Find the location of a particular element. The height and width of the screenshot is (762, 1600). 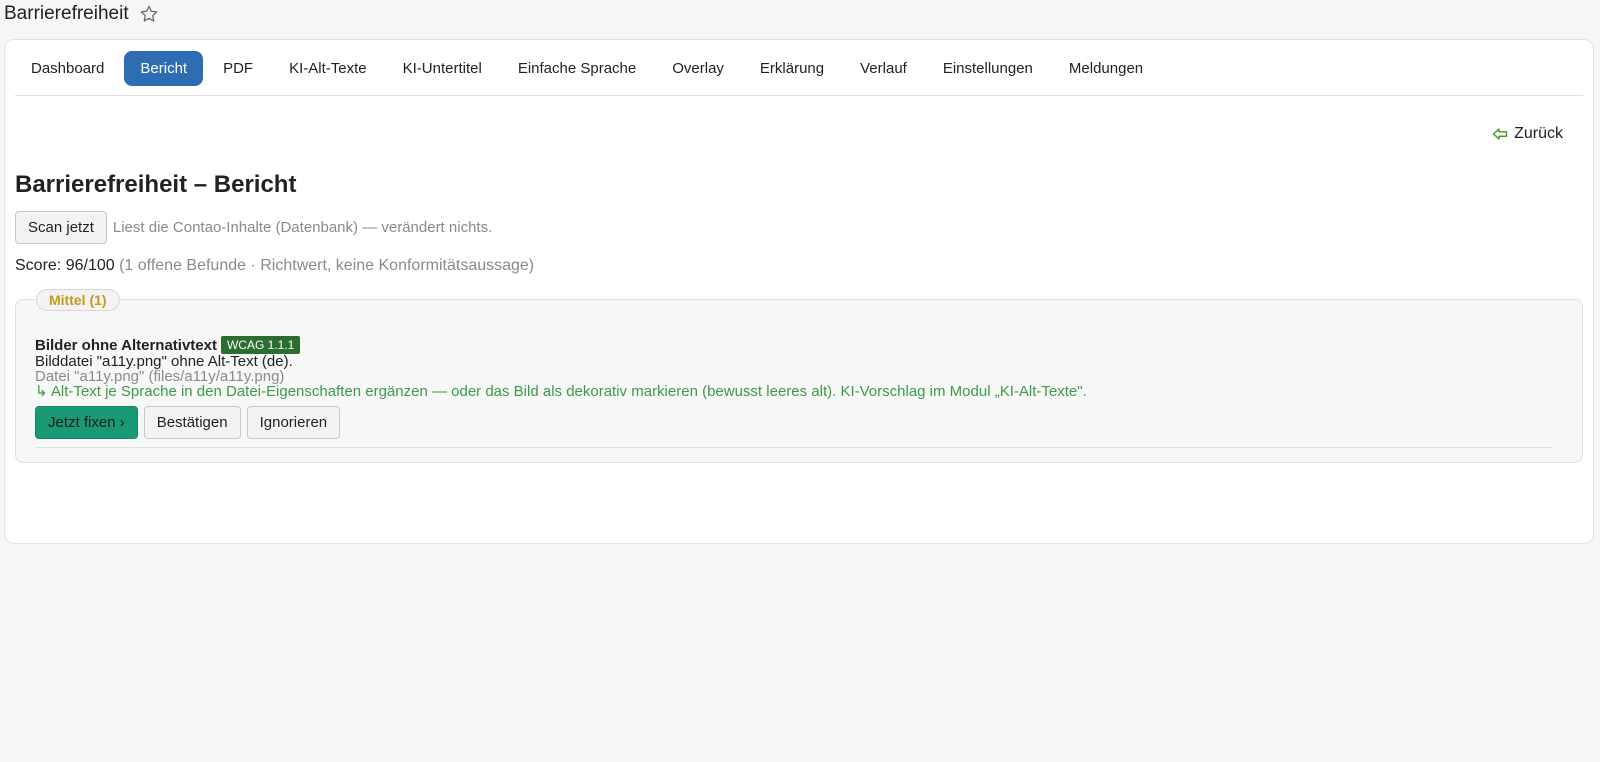

score-value: 96/100 is located at coordinates (90, 265).